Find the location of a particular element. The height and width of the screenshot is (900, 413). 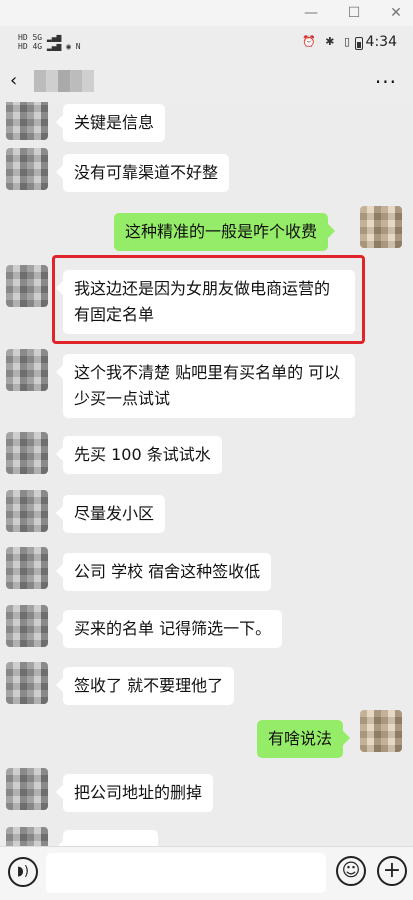

message-bubble: 尽量发小区 is located at coordinates (114, 514).